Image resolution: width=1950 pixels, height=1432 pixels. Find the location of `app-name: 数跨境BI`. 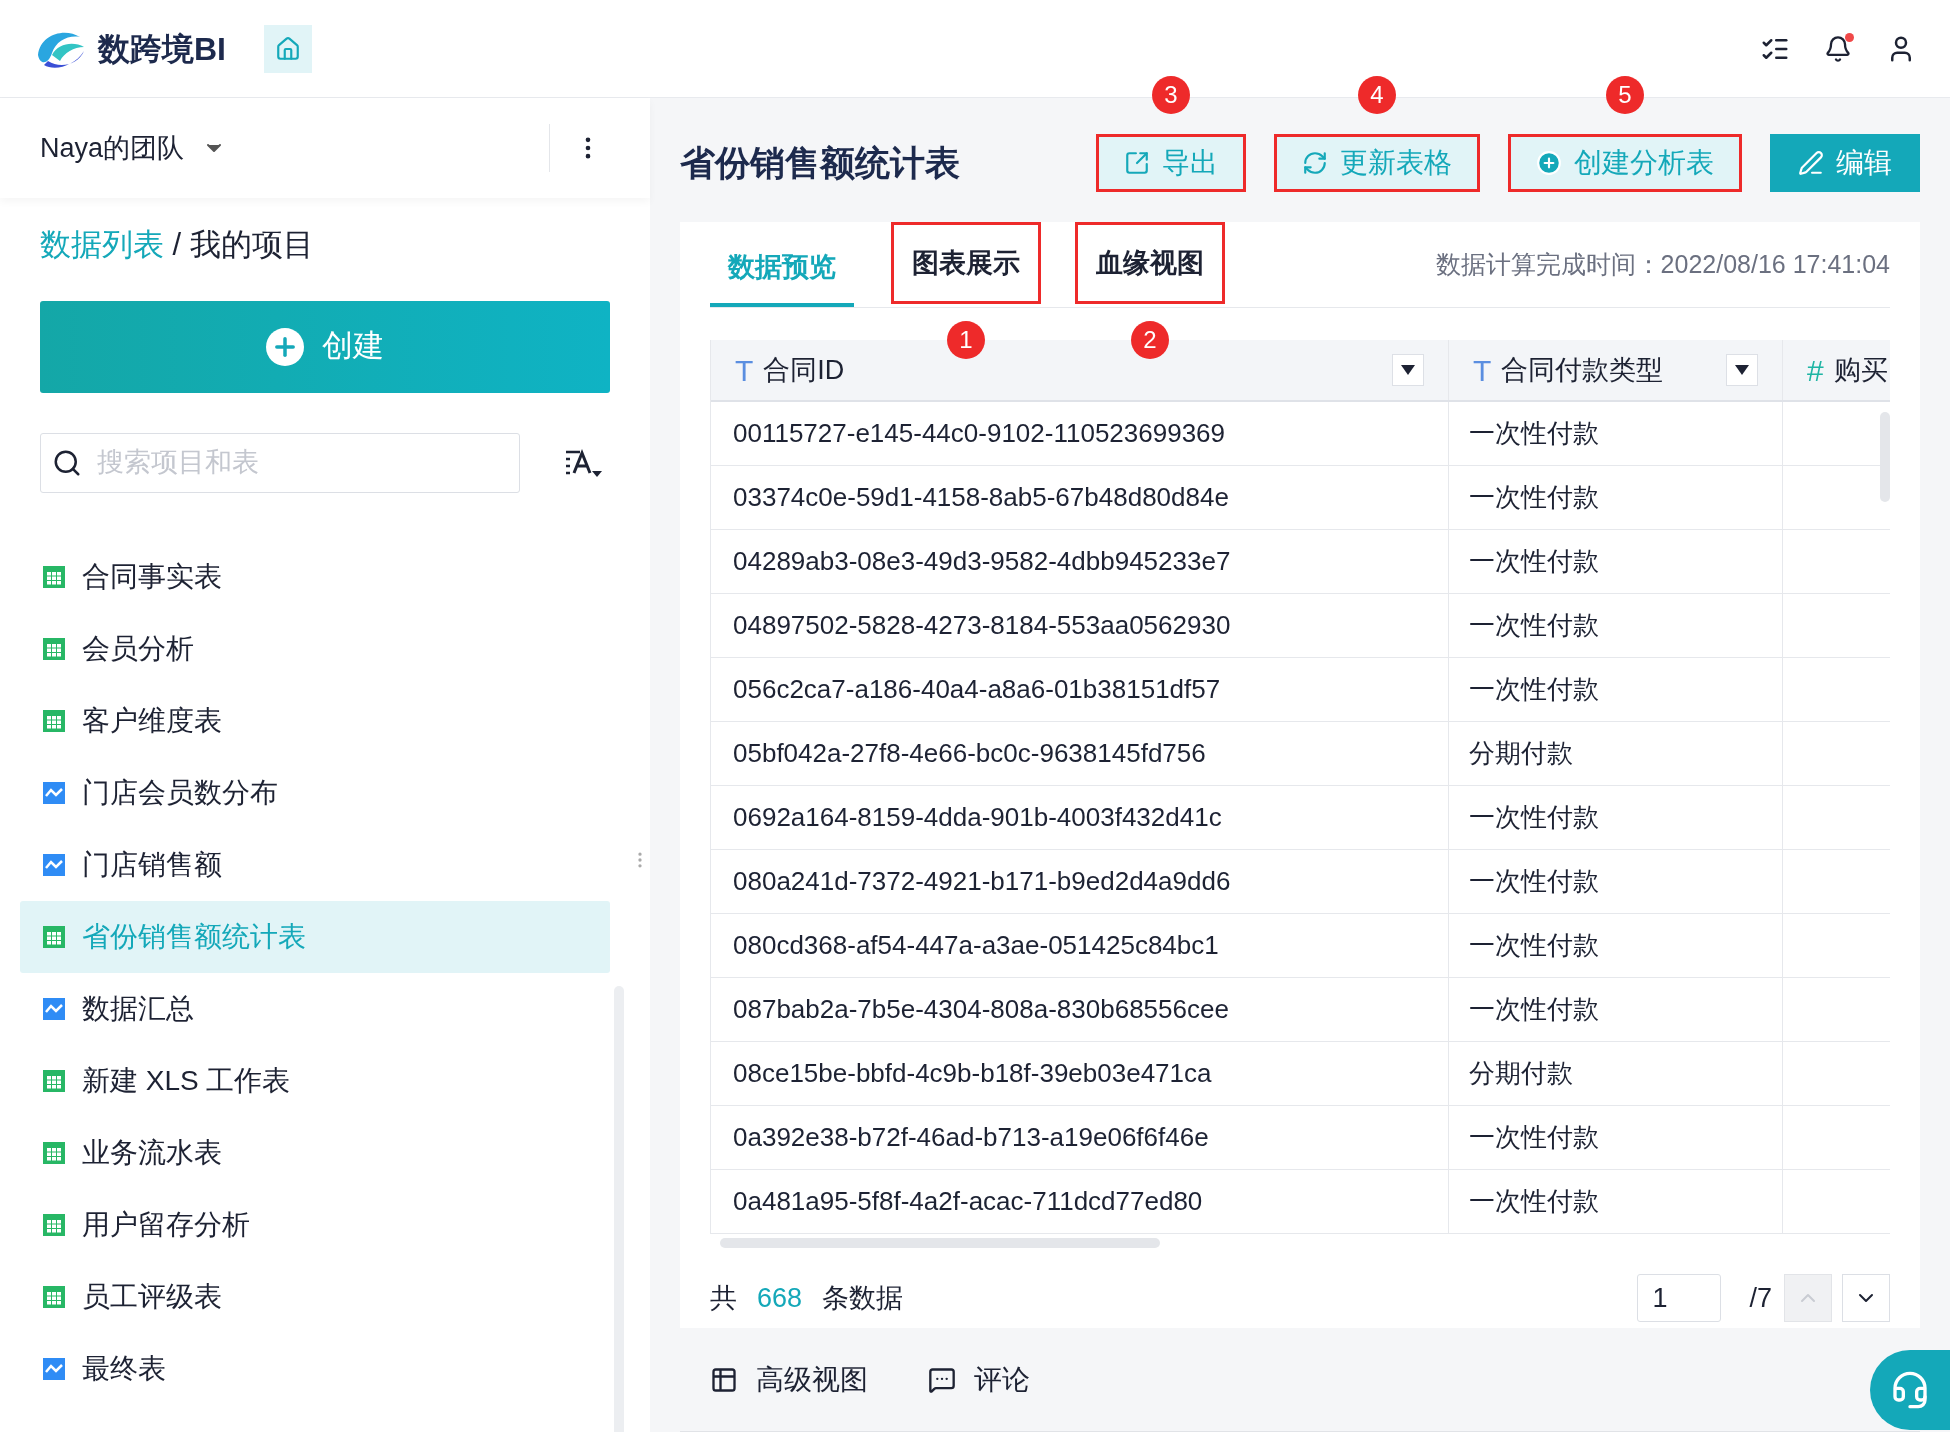

app-name: 数跨境BI is located at coordinates (162, 49).